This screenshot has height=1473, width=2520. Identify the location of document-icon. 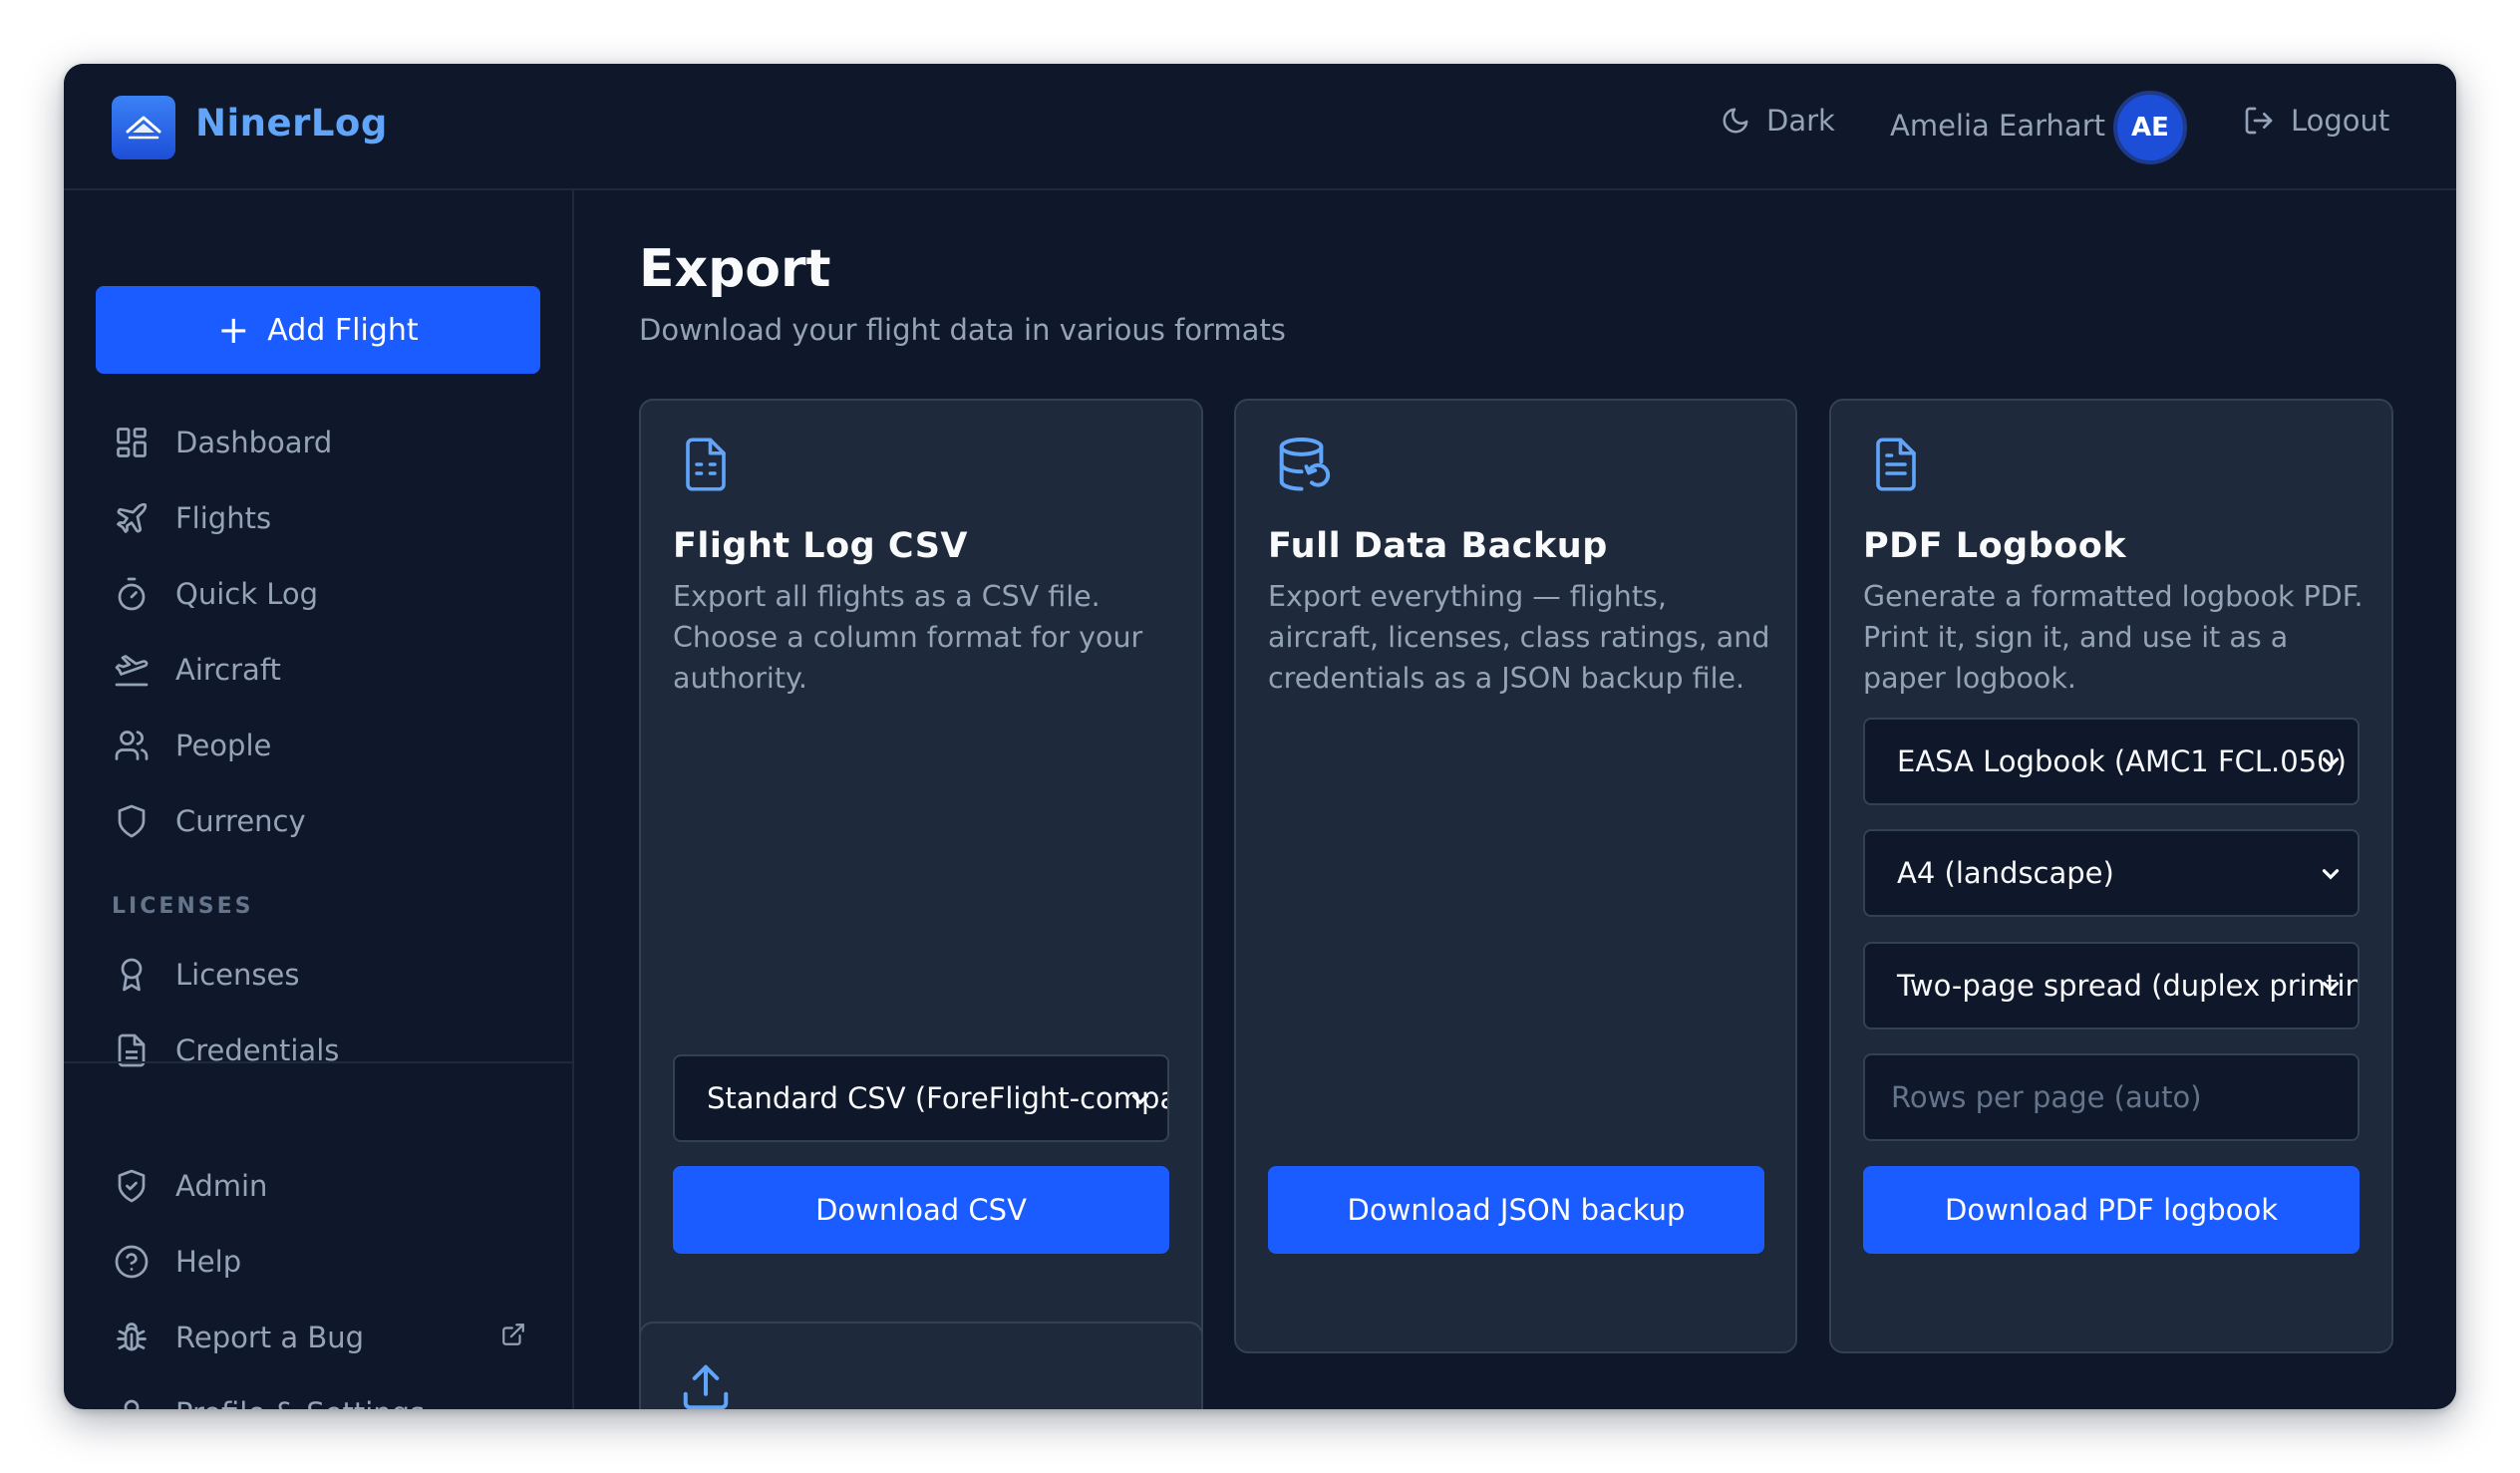
(132, 1050).